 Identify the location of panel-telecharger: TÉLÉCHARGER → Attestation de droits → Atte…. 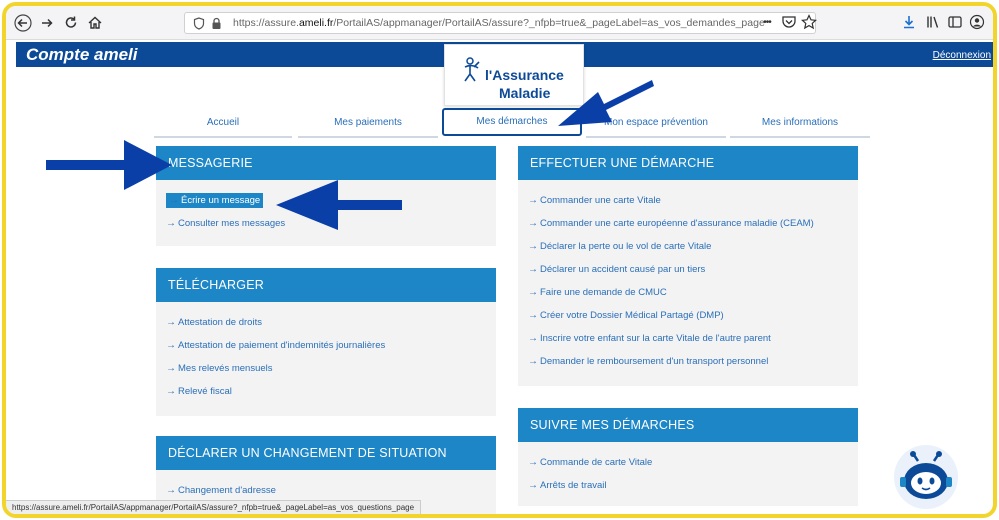
(326, 342).